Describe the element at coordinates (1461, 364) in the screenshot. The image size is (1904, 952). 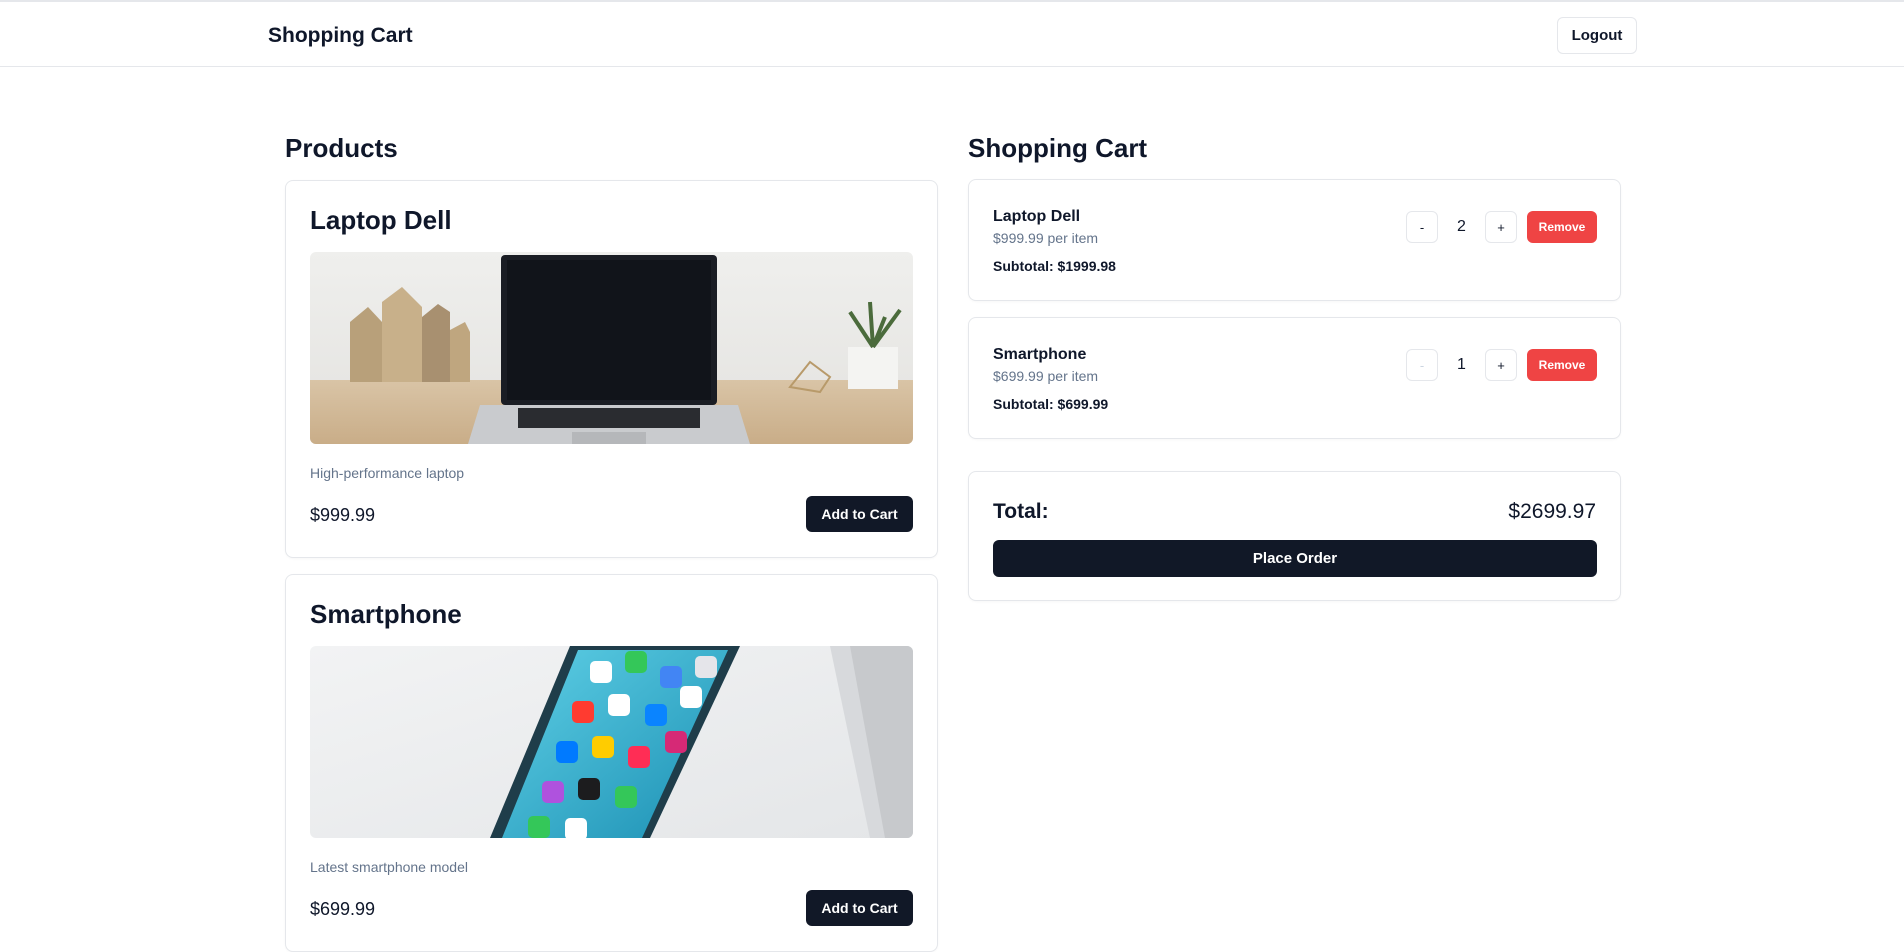
I see `quantity-value: 1` at that location.